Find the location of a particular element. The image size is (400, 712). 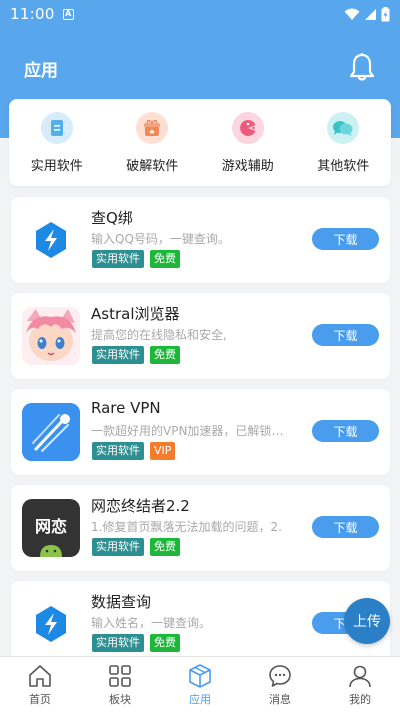

price-tag: VIP is located at coordinates (163, 451).